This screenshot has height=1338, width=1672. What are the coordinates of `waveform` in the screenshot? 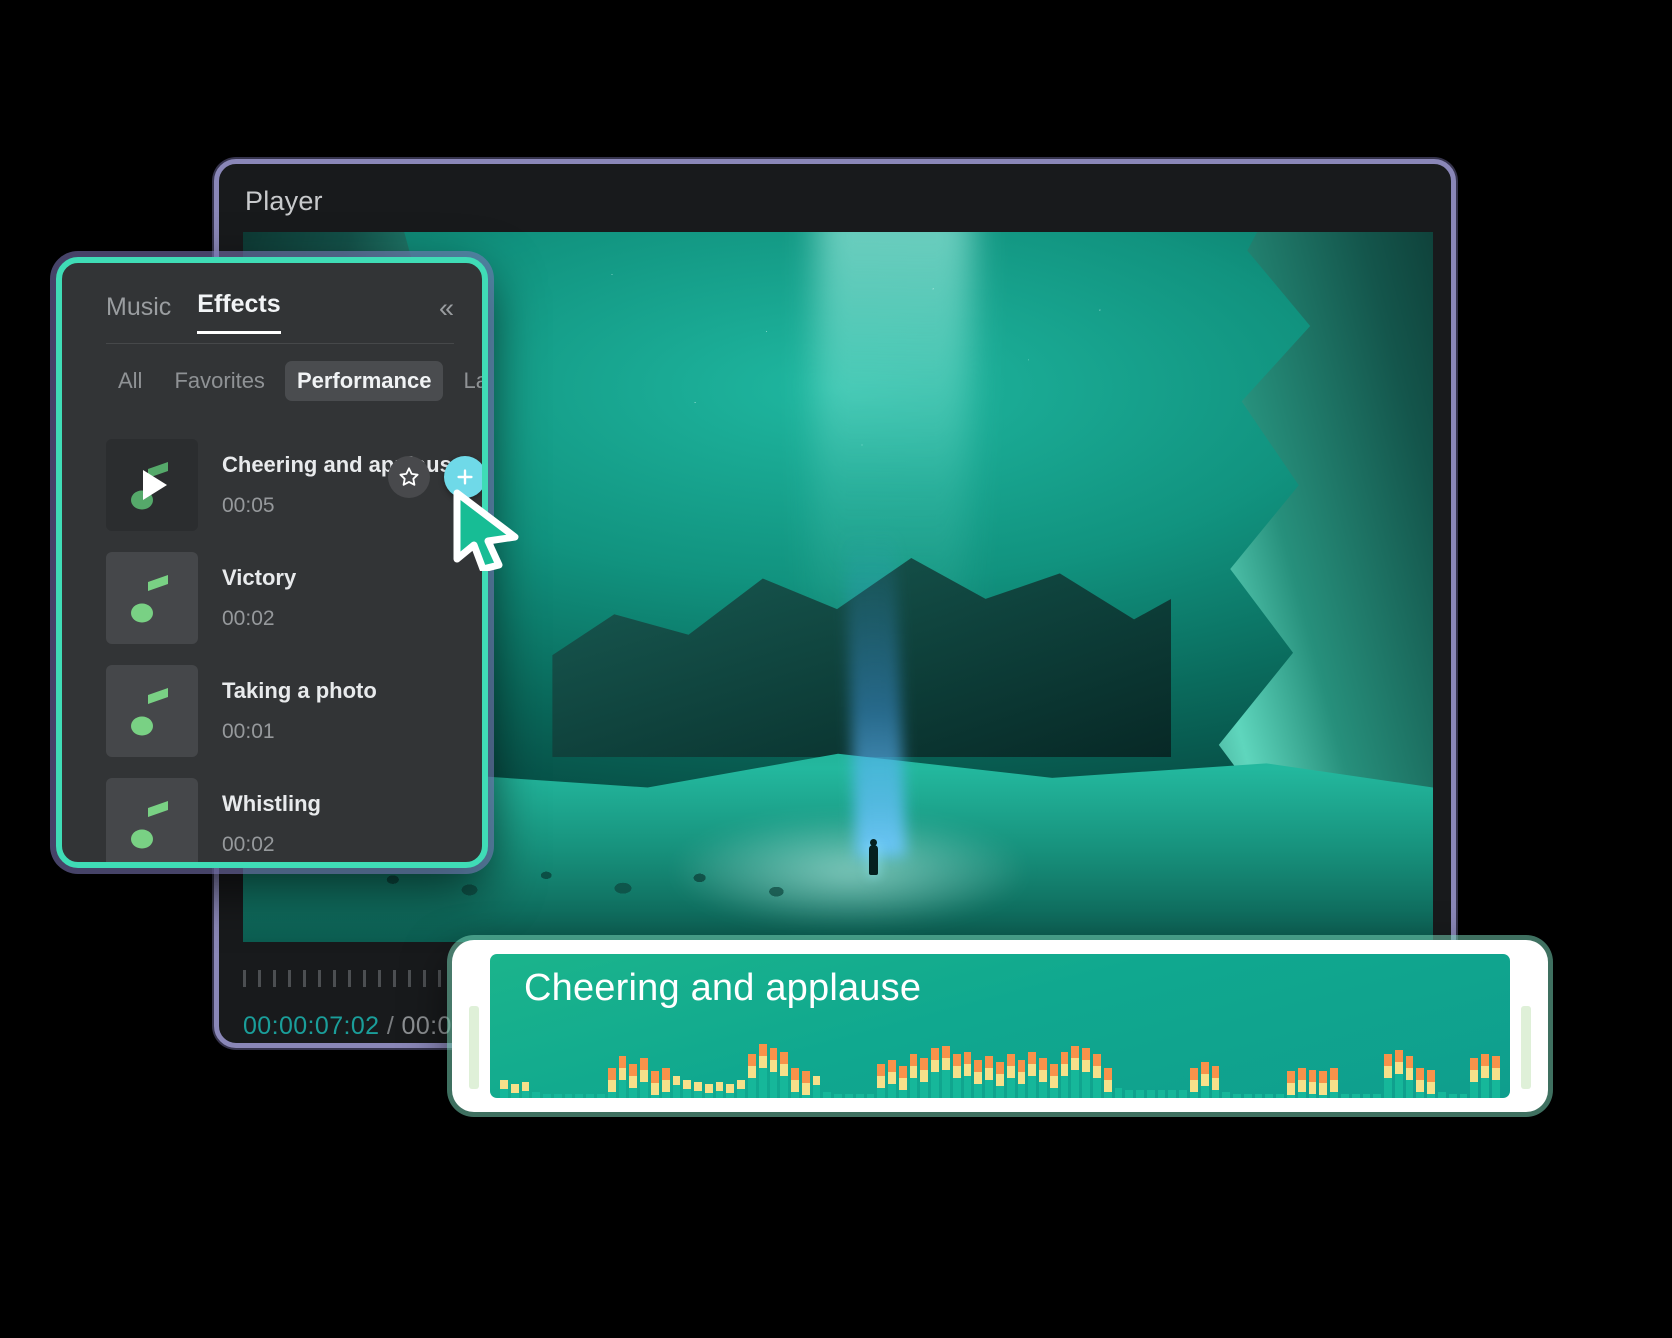 It's located at (1000, 1067).